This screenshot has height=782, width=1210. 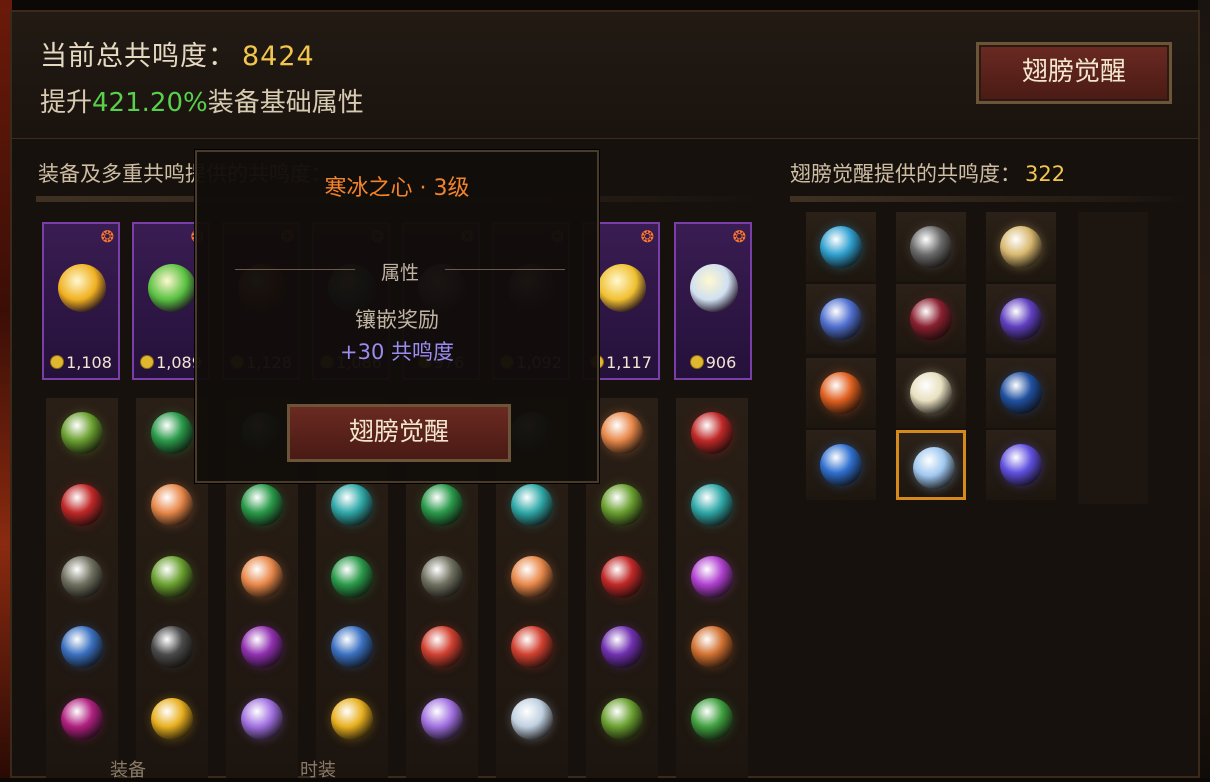 I want to click on wing-slot-selected, so click(x=931, y=465).